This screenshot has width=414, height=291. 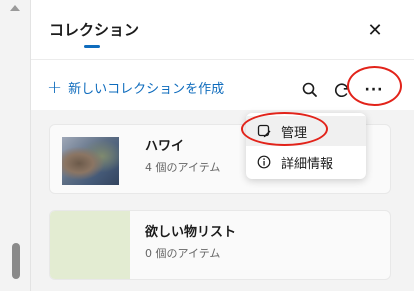 I want to click on close-button: ✕, so click(x=375, y=31).